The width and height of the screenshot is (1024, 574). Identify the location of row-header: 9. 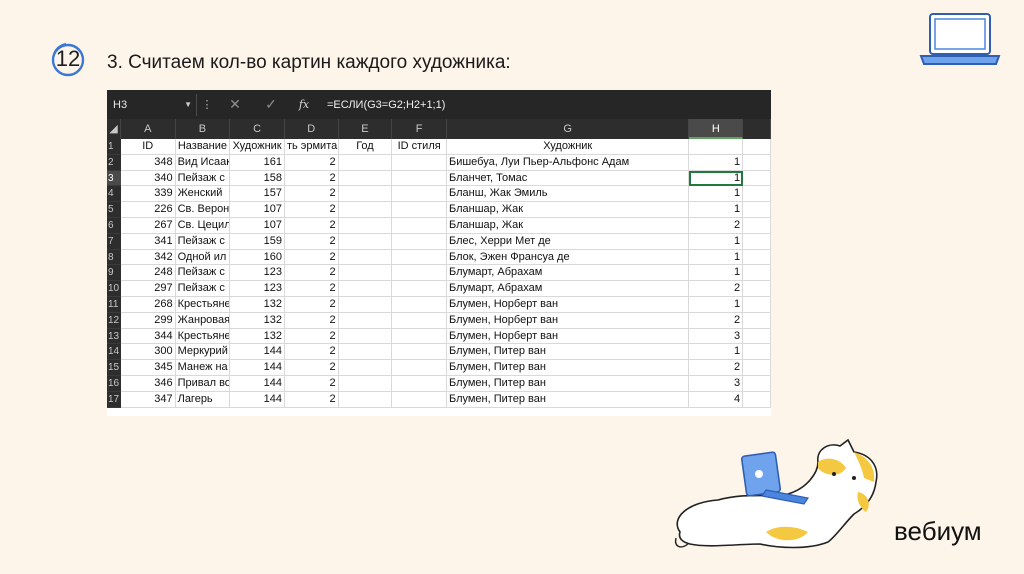
(114, 273).